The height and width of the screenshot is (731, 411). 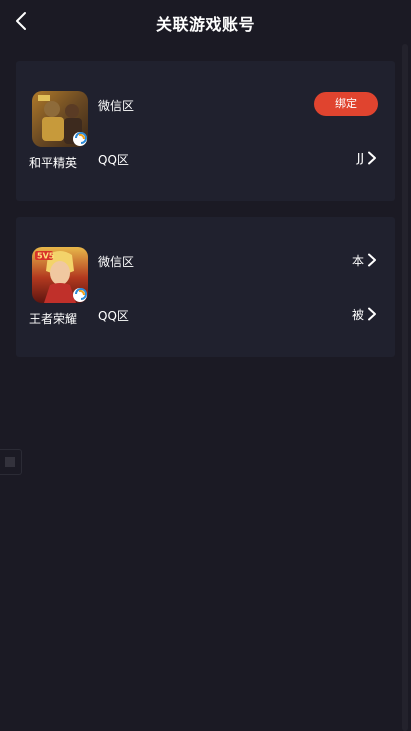 What do you see at coordinates (53, 319) in the screenshot?
I see `game-name: 王者荣耀` at bounding box center [53, 319].